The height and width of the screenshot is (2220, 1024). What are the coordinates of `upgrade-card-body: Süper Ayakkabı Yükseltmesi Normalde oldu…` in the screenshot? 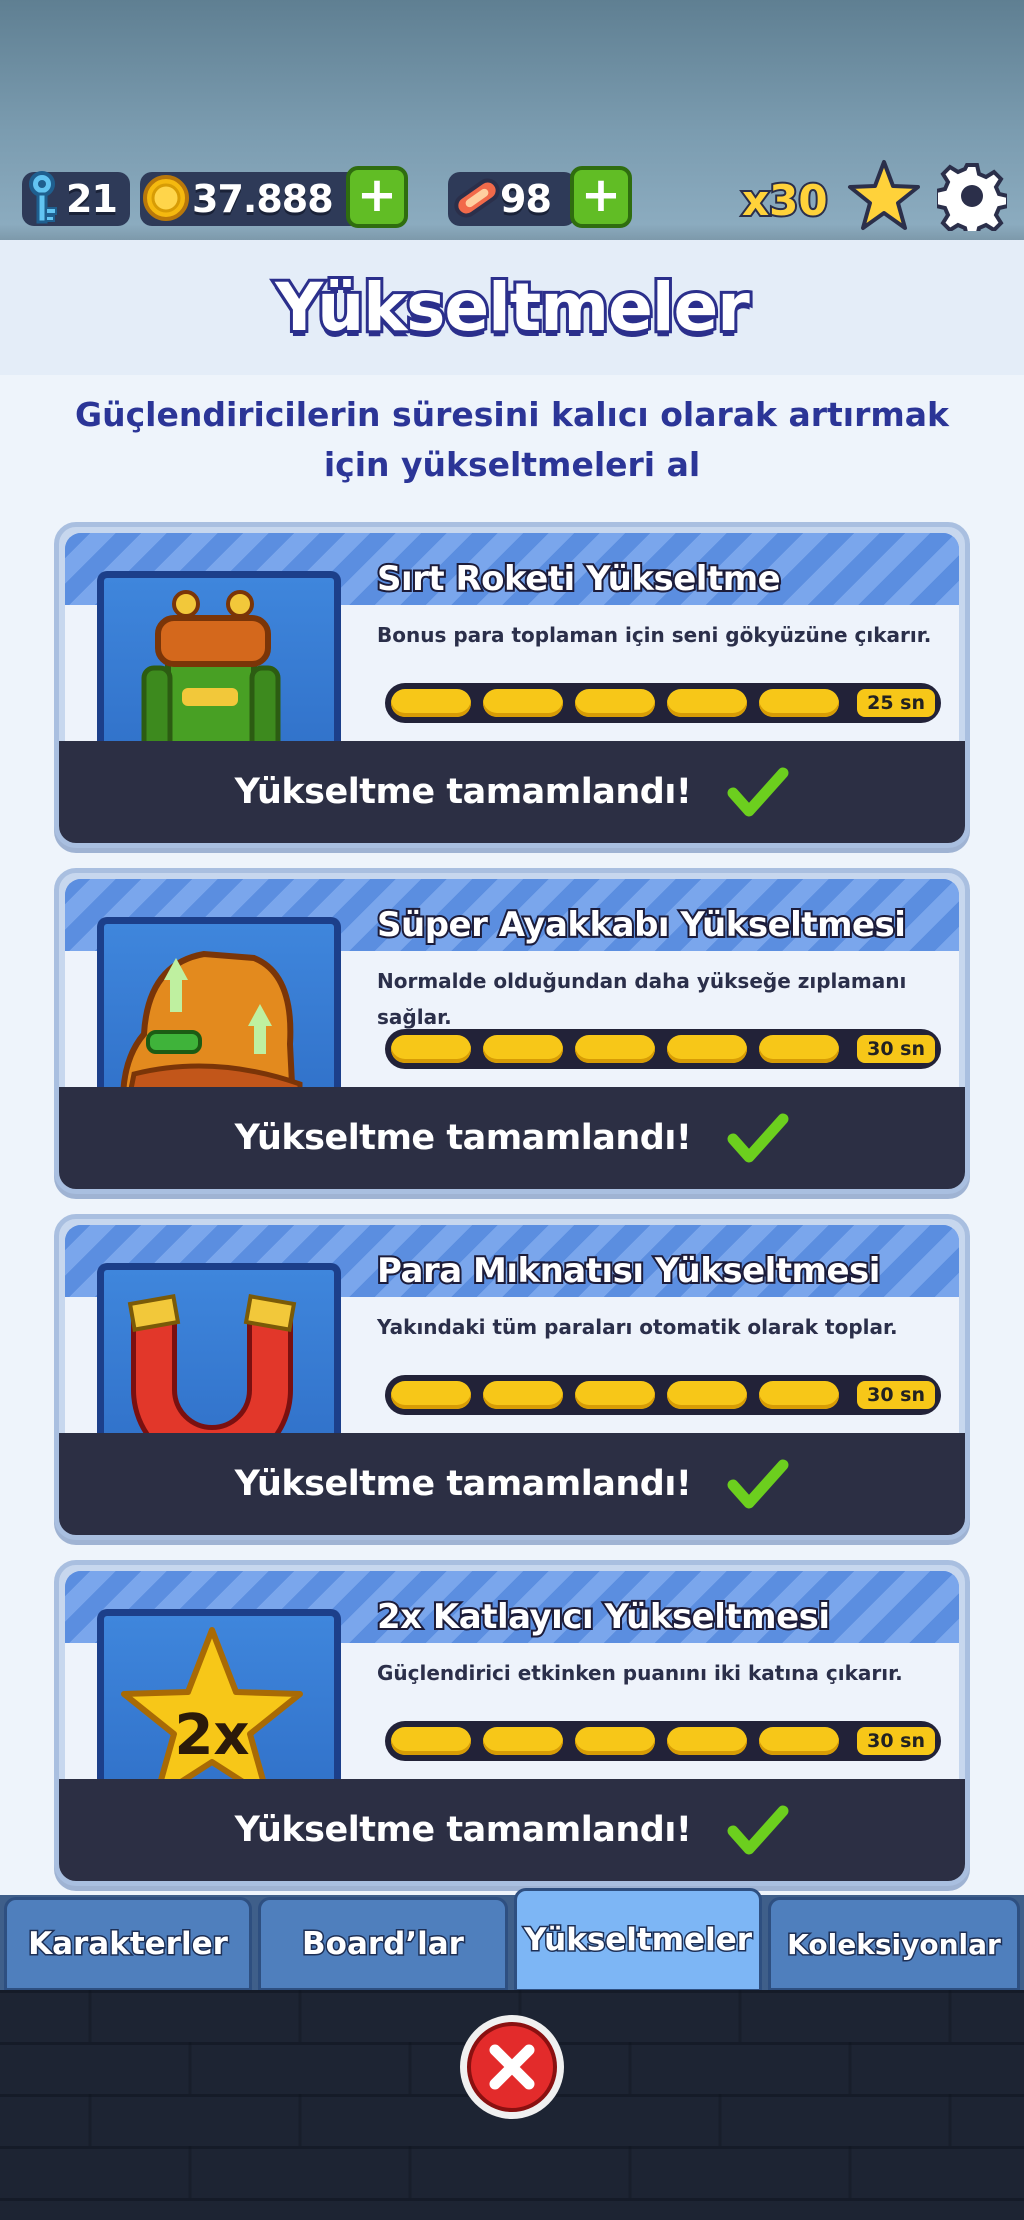 It's located at (512, 985).